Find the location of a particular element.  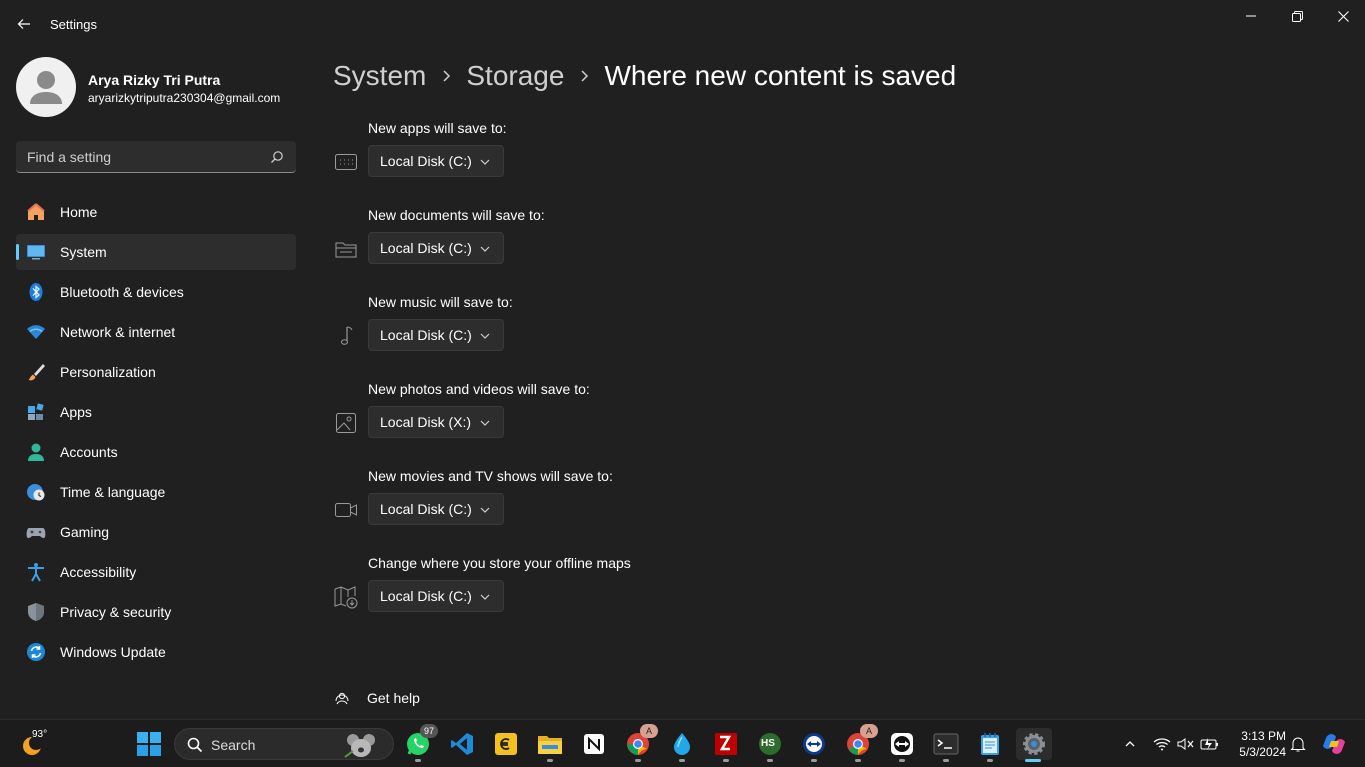

folder-icon is located at coordinates (346, 249).